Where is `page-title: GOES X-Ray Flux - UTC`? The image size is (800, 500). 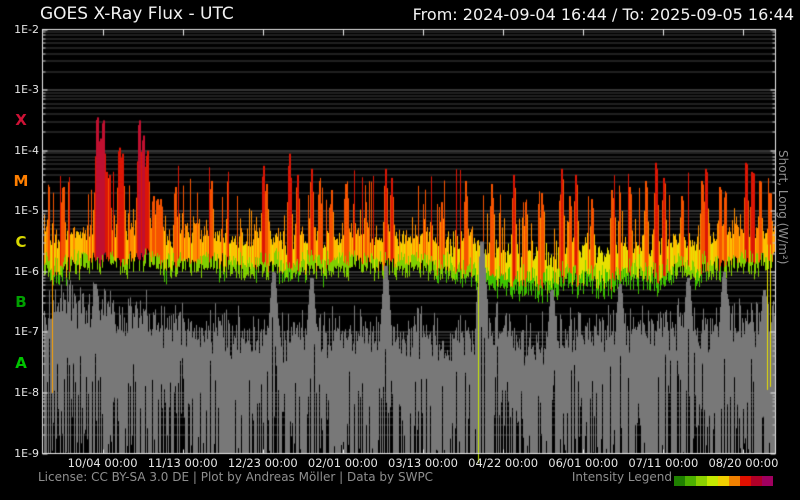
page-title: GOES X-Ray Flux - UTC is located at coordinates (137, 14).